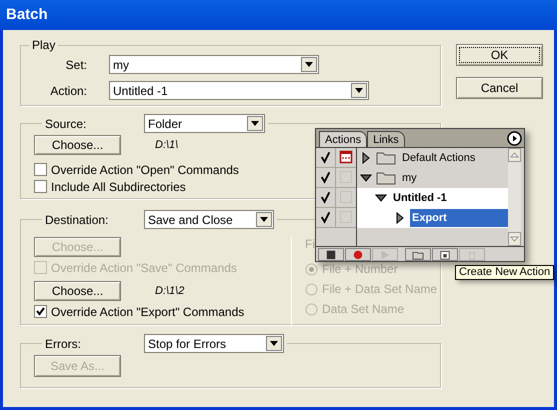 This screenshot has width=557, height=410. I want to click on source-dropdown: Folder, so click(204, 123).